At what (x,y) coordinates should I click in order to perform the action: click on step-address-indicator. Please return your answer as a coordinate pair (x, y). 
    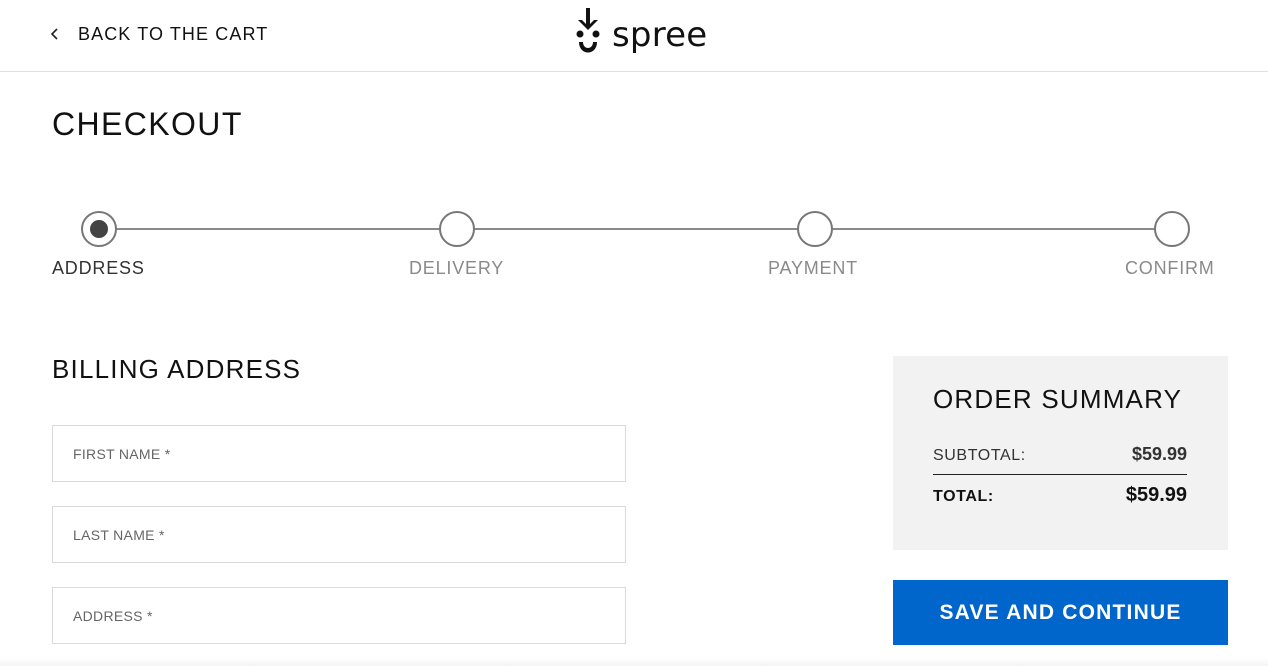
    Looking at the image, I should click on (99, 229).